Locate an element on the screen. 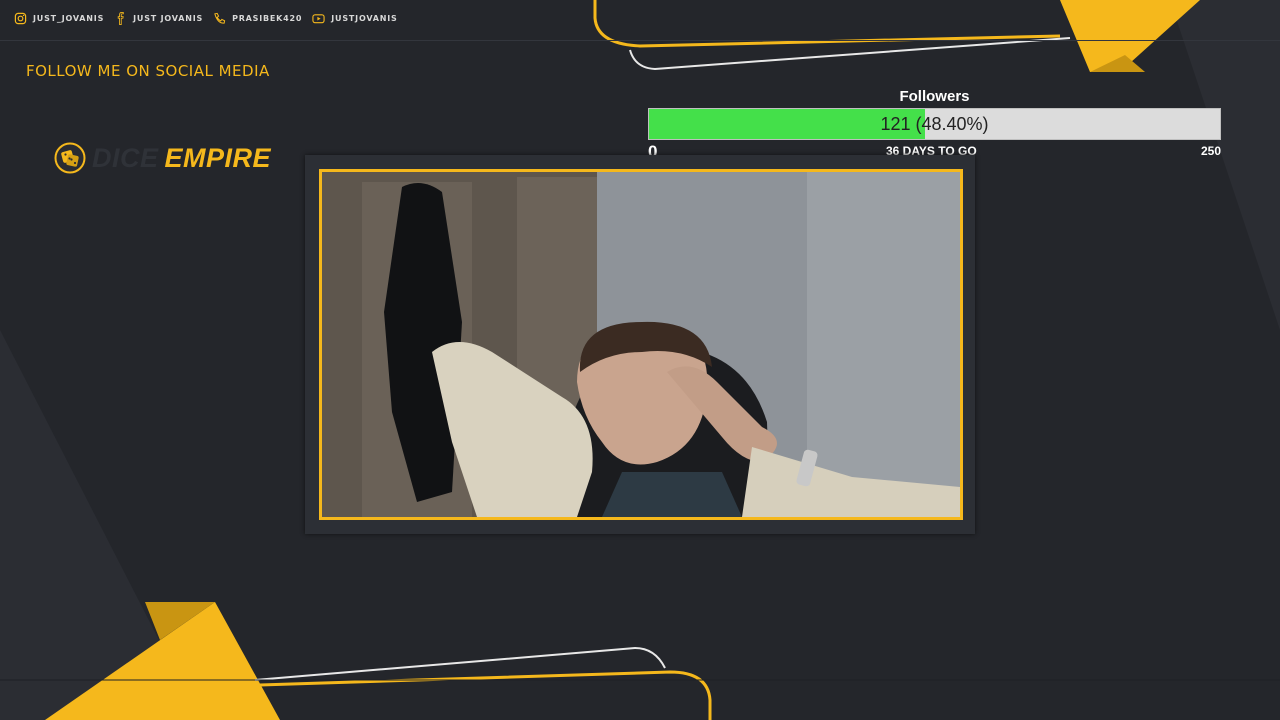 Image resolution: width=1280 pixels, height=720 pixels. logo-accent-word: EMPIRE is located at coordinates (218, 157).